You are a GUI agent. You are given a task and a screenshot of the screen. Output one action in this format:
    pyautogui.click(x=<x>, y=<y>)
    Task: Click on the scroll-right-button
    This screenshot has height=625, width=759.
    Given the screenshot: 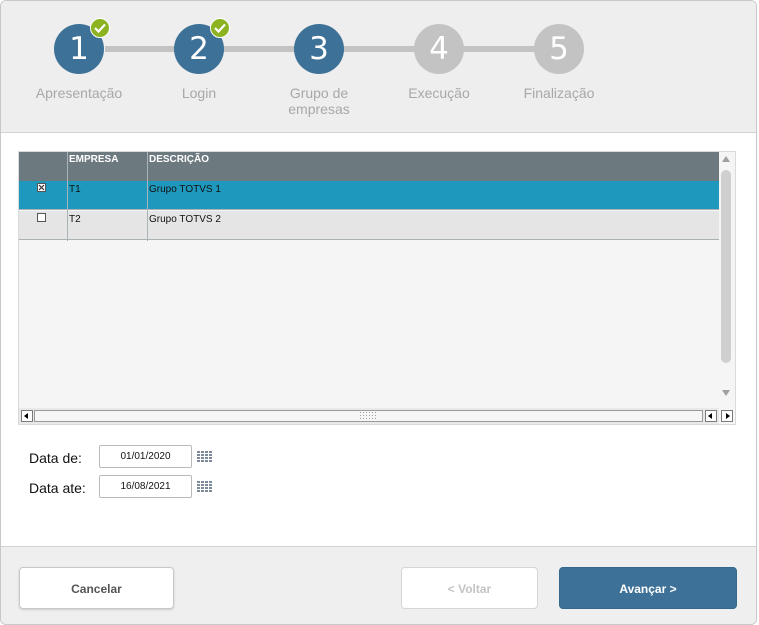 What is the action you would take?
    pyautogui.click(x=727, y=416)
    